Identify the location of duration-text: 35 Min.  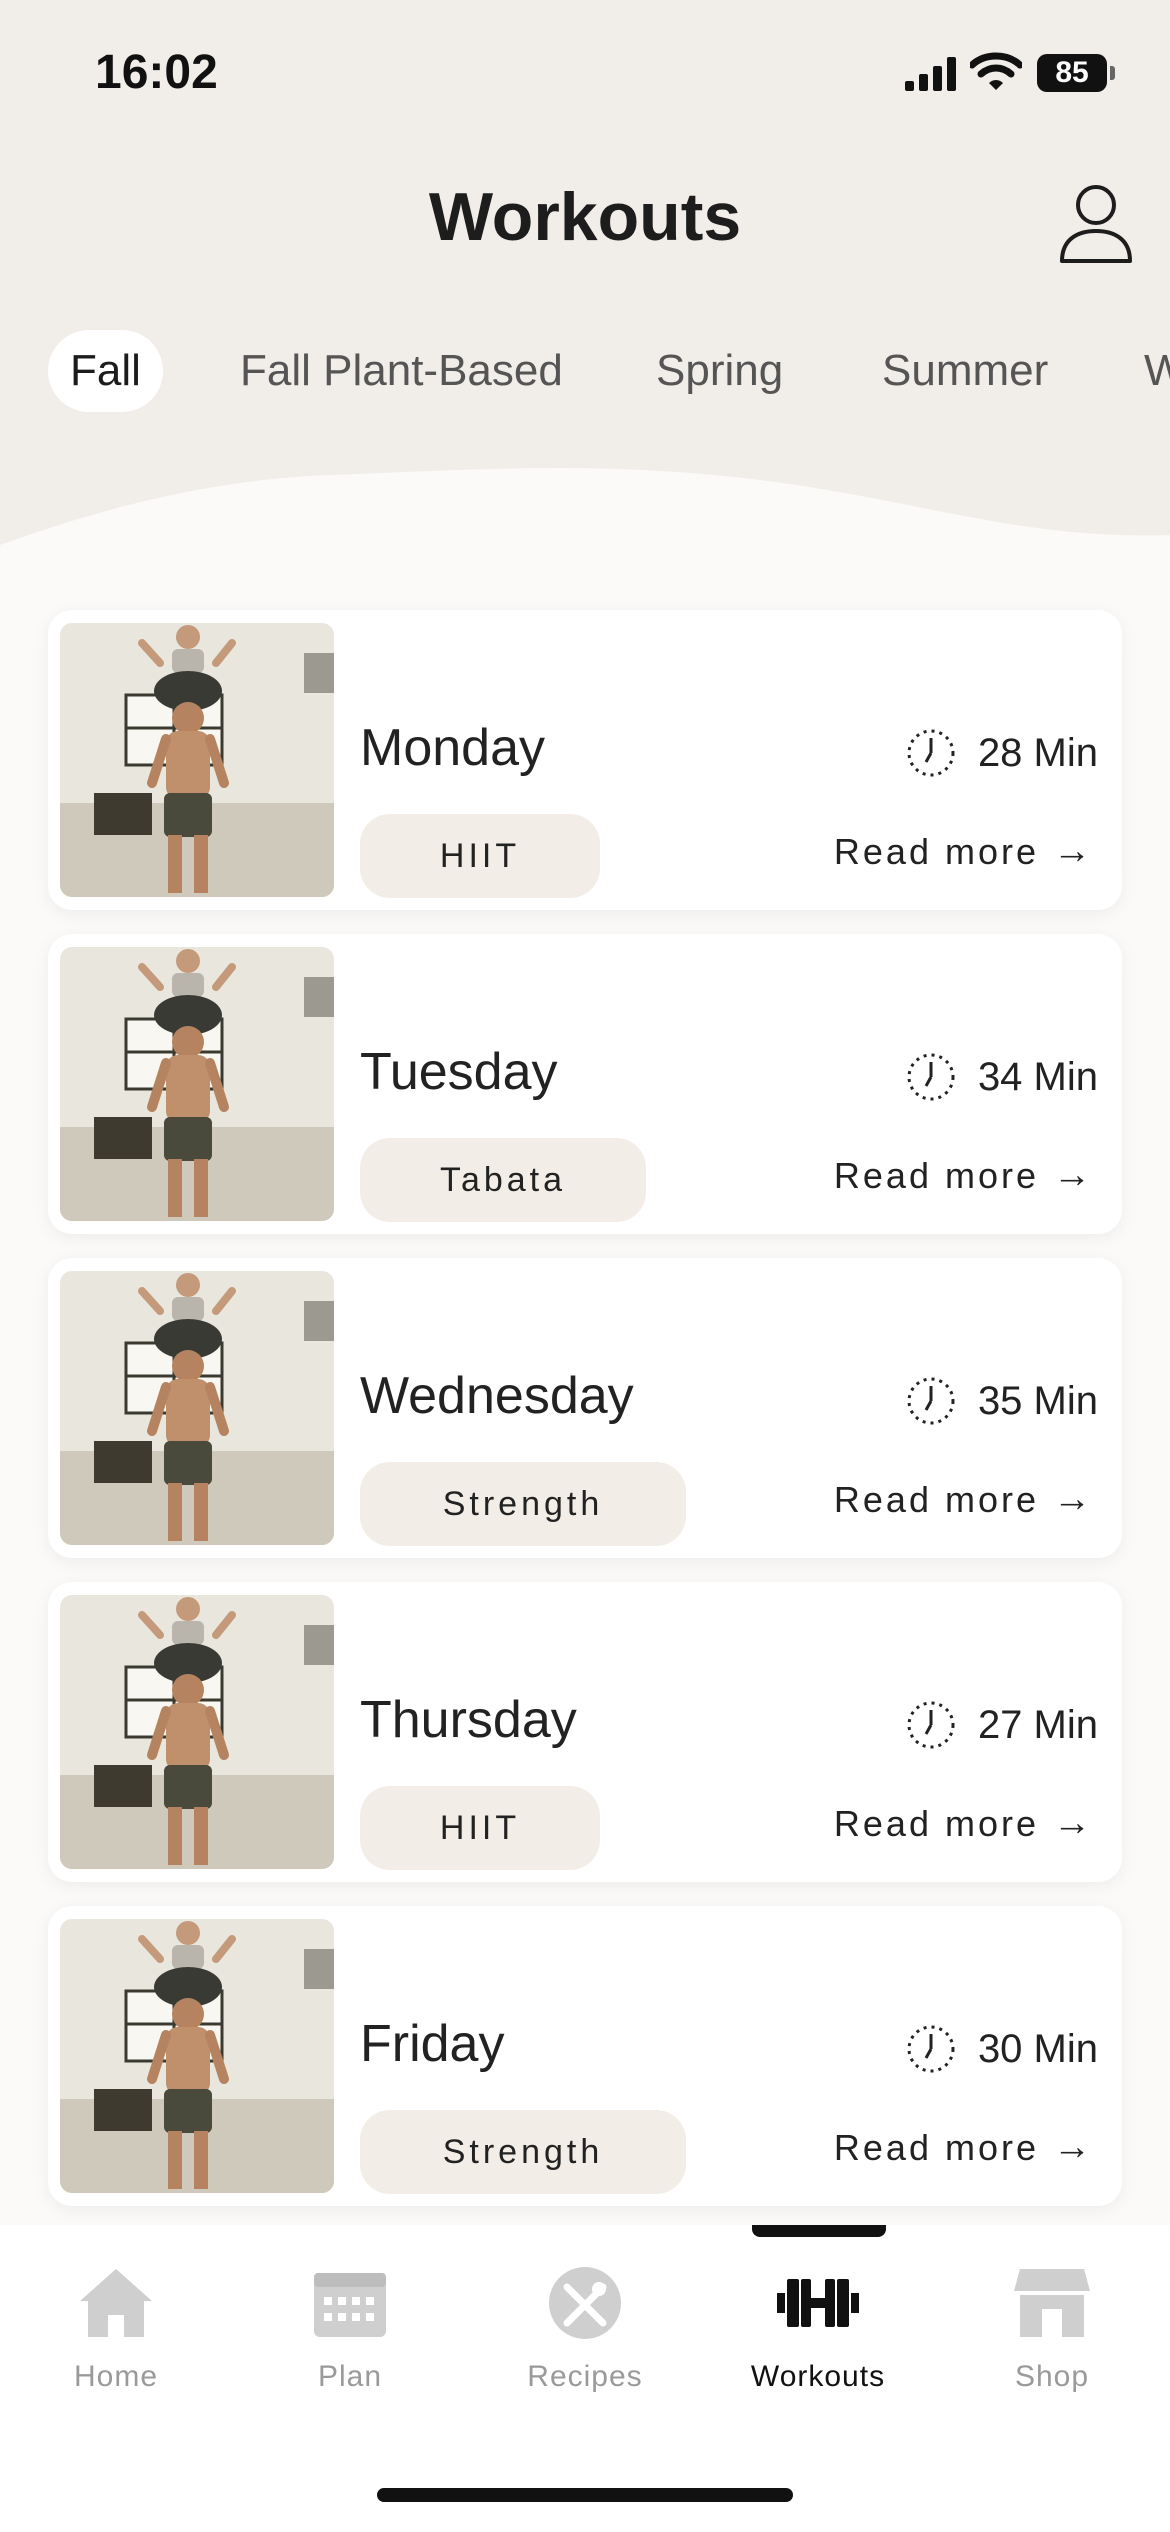
(1037, 1400).